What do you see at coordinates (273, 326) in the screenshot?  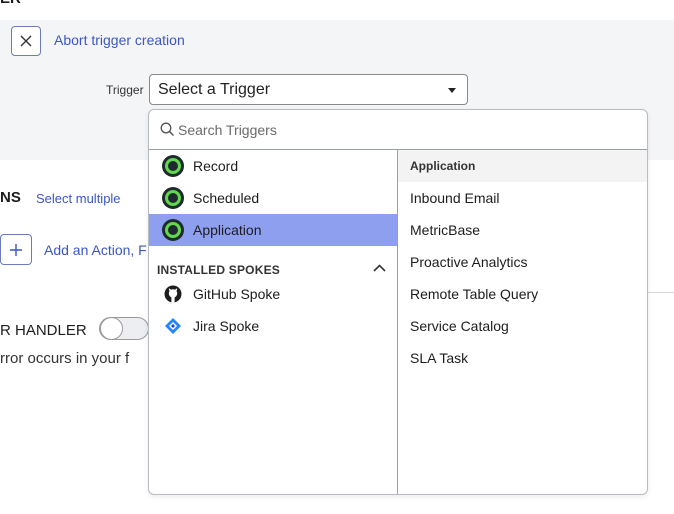 I see `spoke-item-jira: Jira Spoke` at bounding box center [273, 326].